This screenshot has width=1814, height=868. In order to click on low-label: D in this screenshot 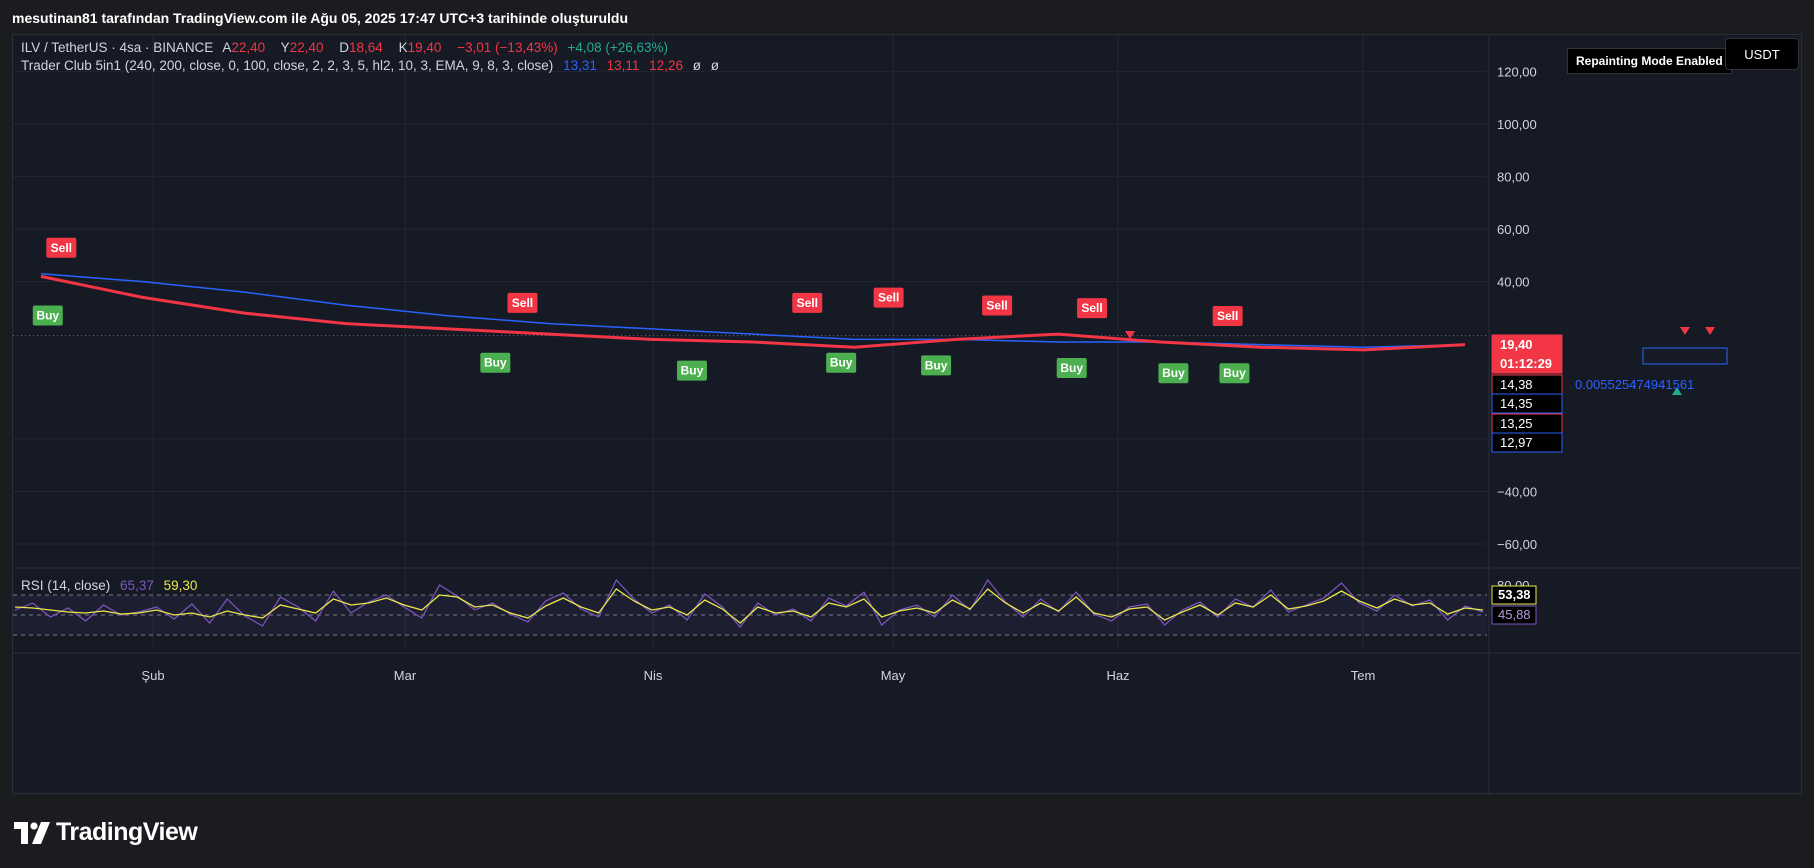, I will do `click(344, 47)`.